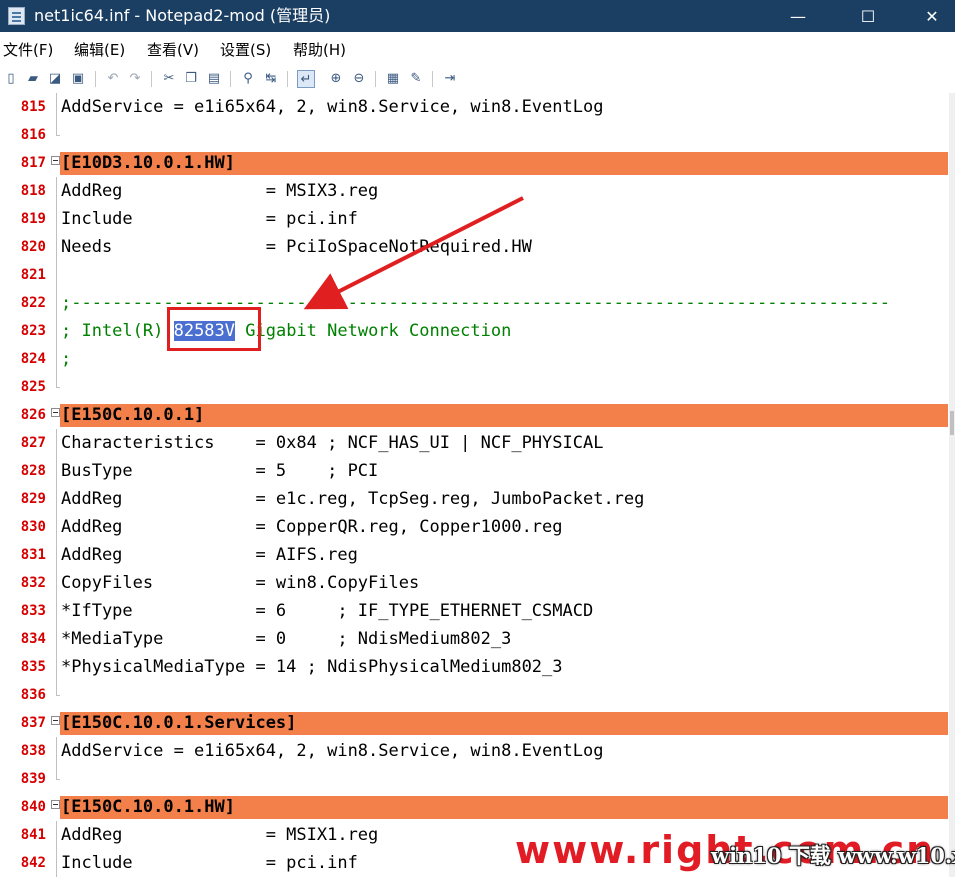 This screenshot has width=955, height=877. Describe the element at coordinates (336, 79) in the screenshot. I see `zoom-in-icon: ⊕` at that location.